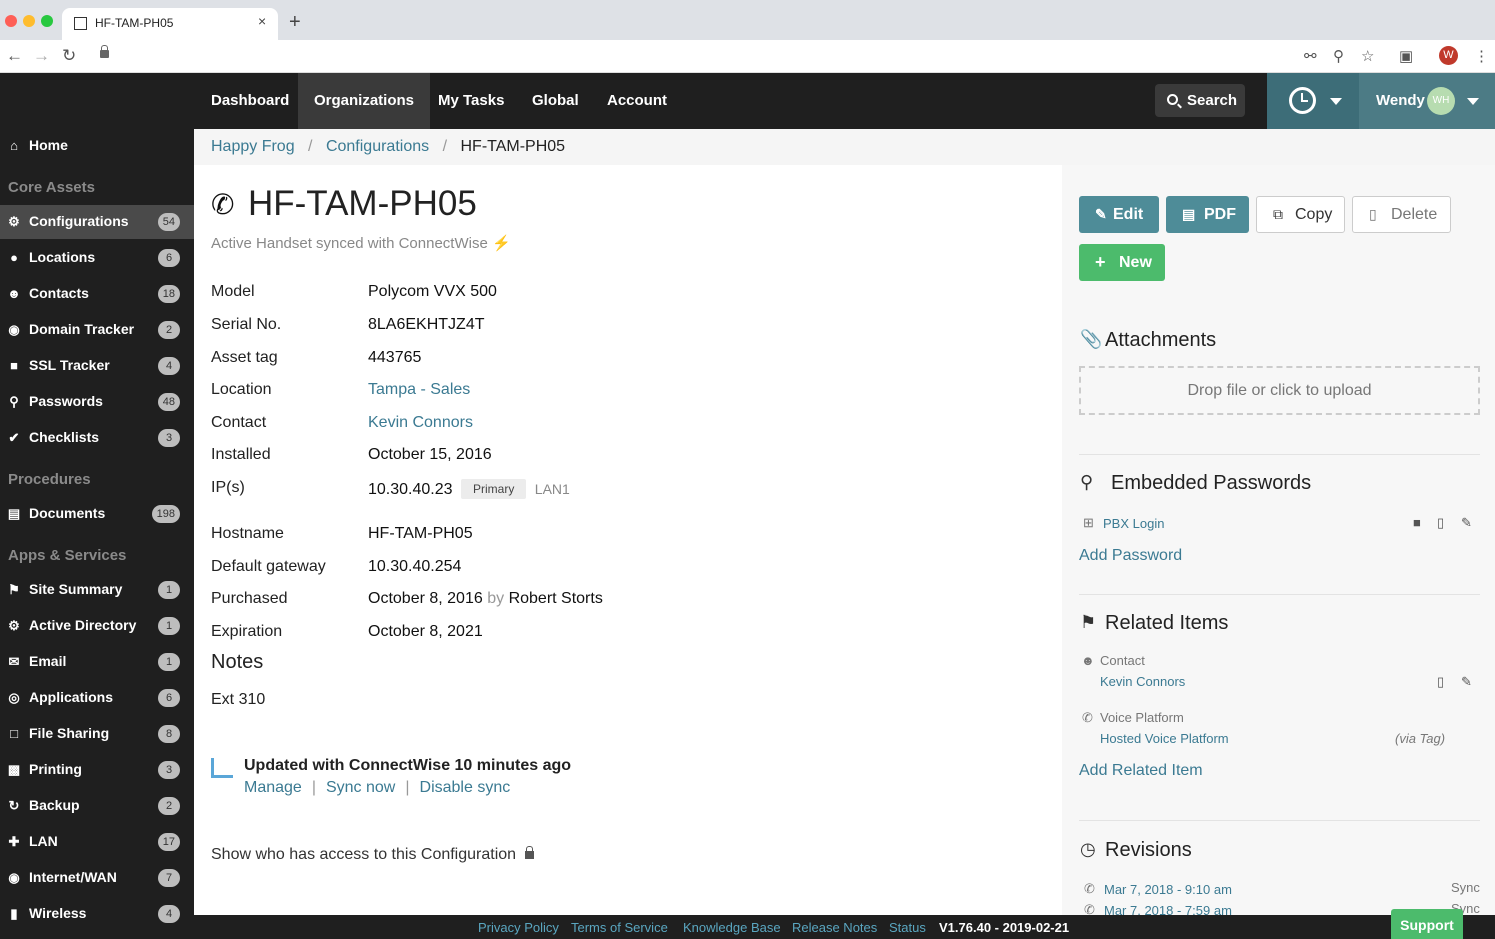 The width and height of the screenshot is (1495, 939). What do you see at coordinates (1300, 214) in the screenshot?
I see `copy-button: ⧉ Copy` at bounding box center [1300, 214].